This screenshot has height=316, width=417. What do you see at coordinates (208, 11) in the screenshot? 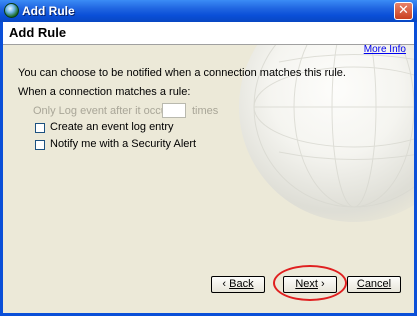
I see `title-bar: Add Rule ✕` at bounding box center [208, 11].